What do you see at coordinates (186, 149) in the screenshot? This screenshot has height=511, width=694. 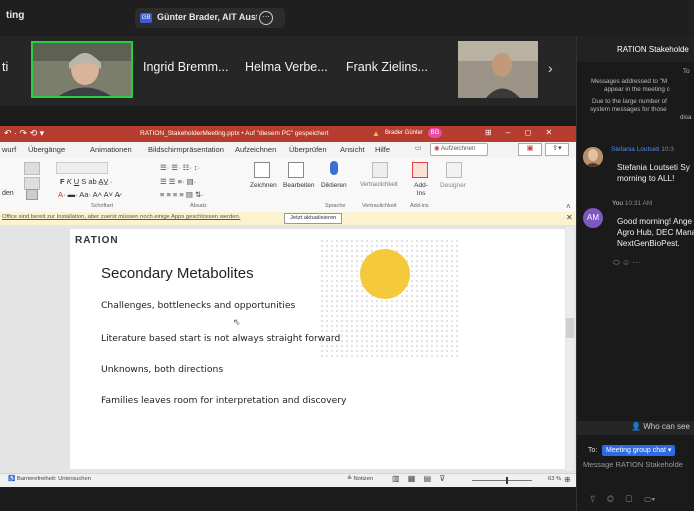 I see `tab-bildschirmpraesentation: Bildschirmpräsentation` at bounding box center [186, 149].